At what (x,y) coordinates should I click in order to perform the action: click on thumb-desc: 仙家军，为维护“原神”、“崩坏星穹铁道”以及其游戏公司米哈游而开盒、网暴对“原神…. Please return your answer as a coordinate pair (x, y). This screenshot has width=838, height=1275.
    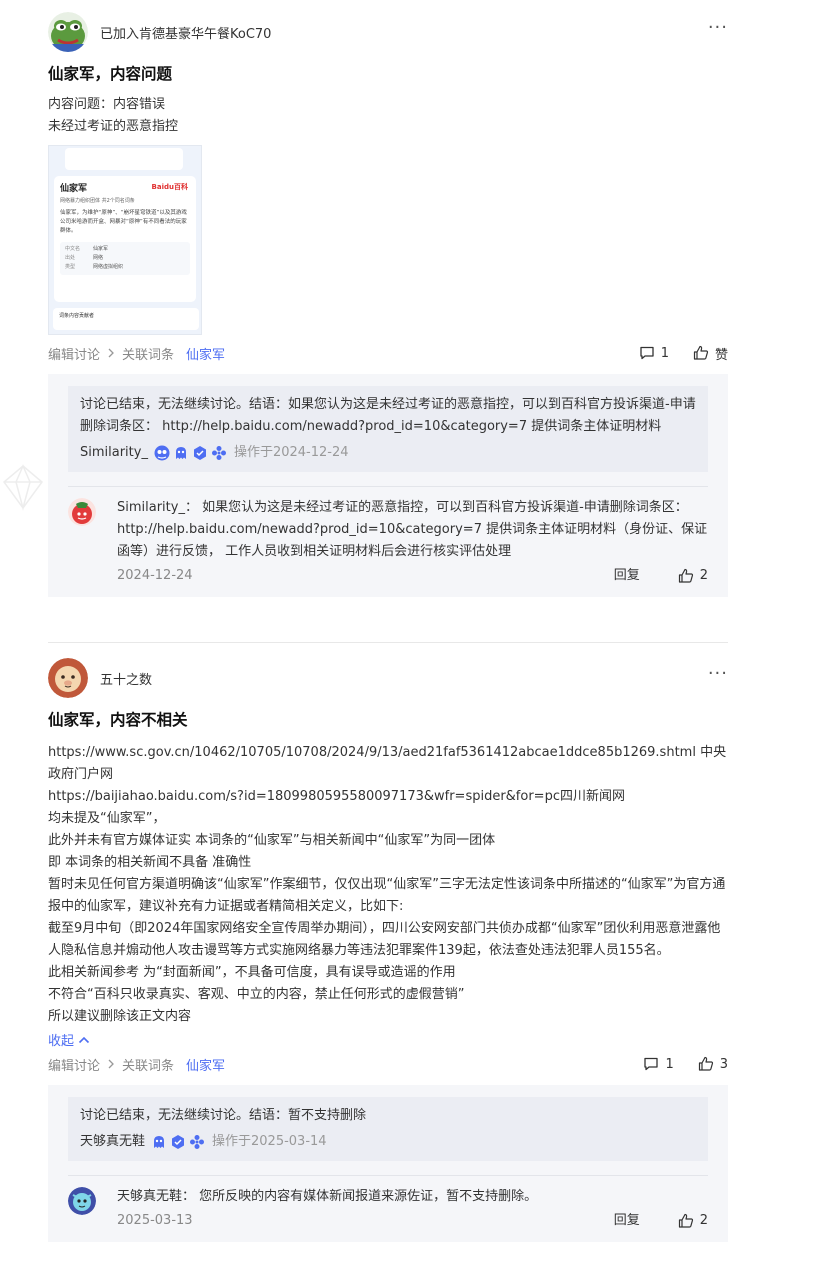
    Looking at the image, I should click on (123, 222).